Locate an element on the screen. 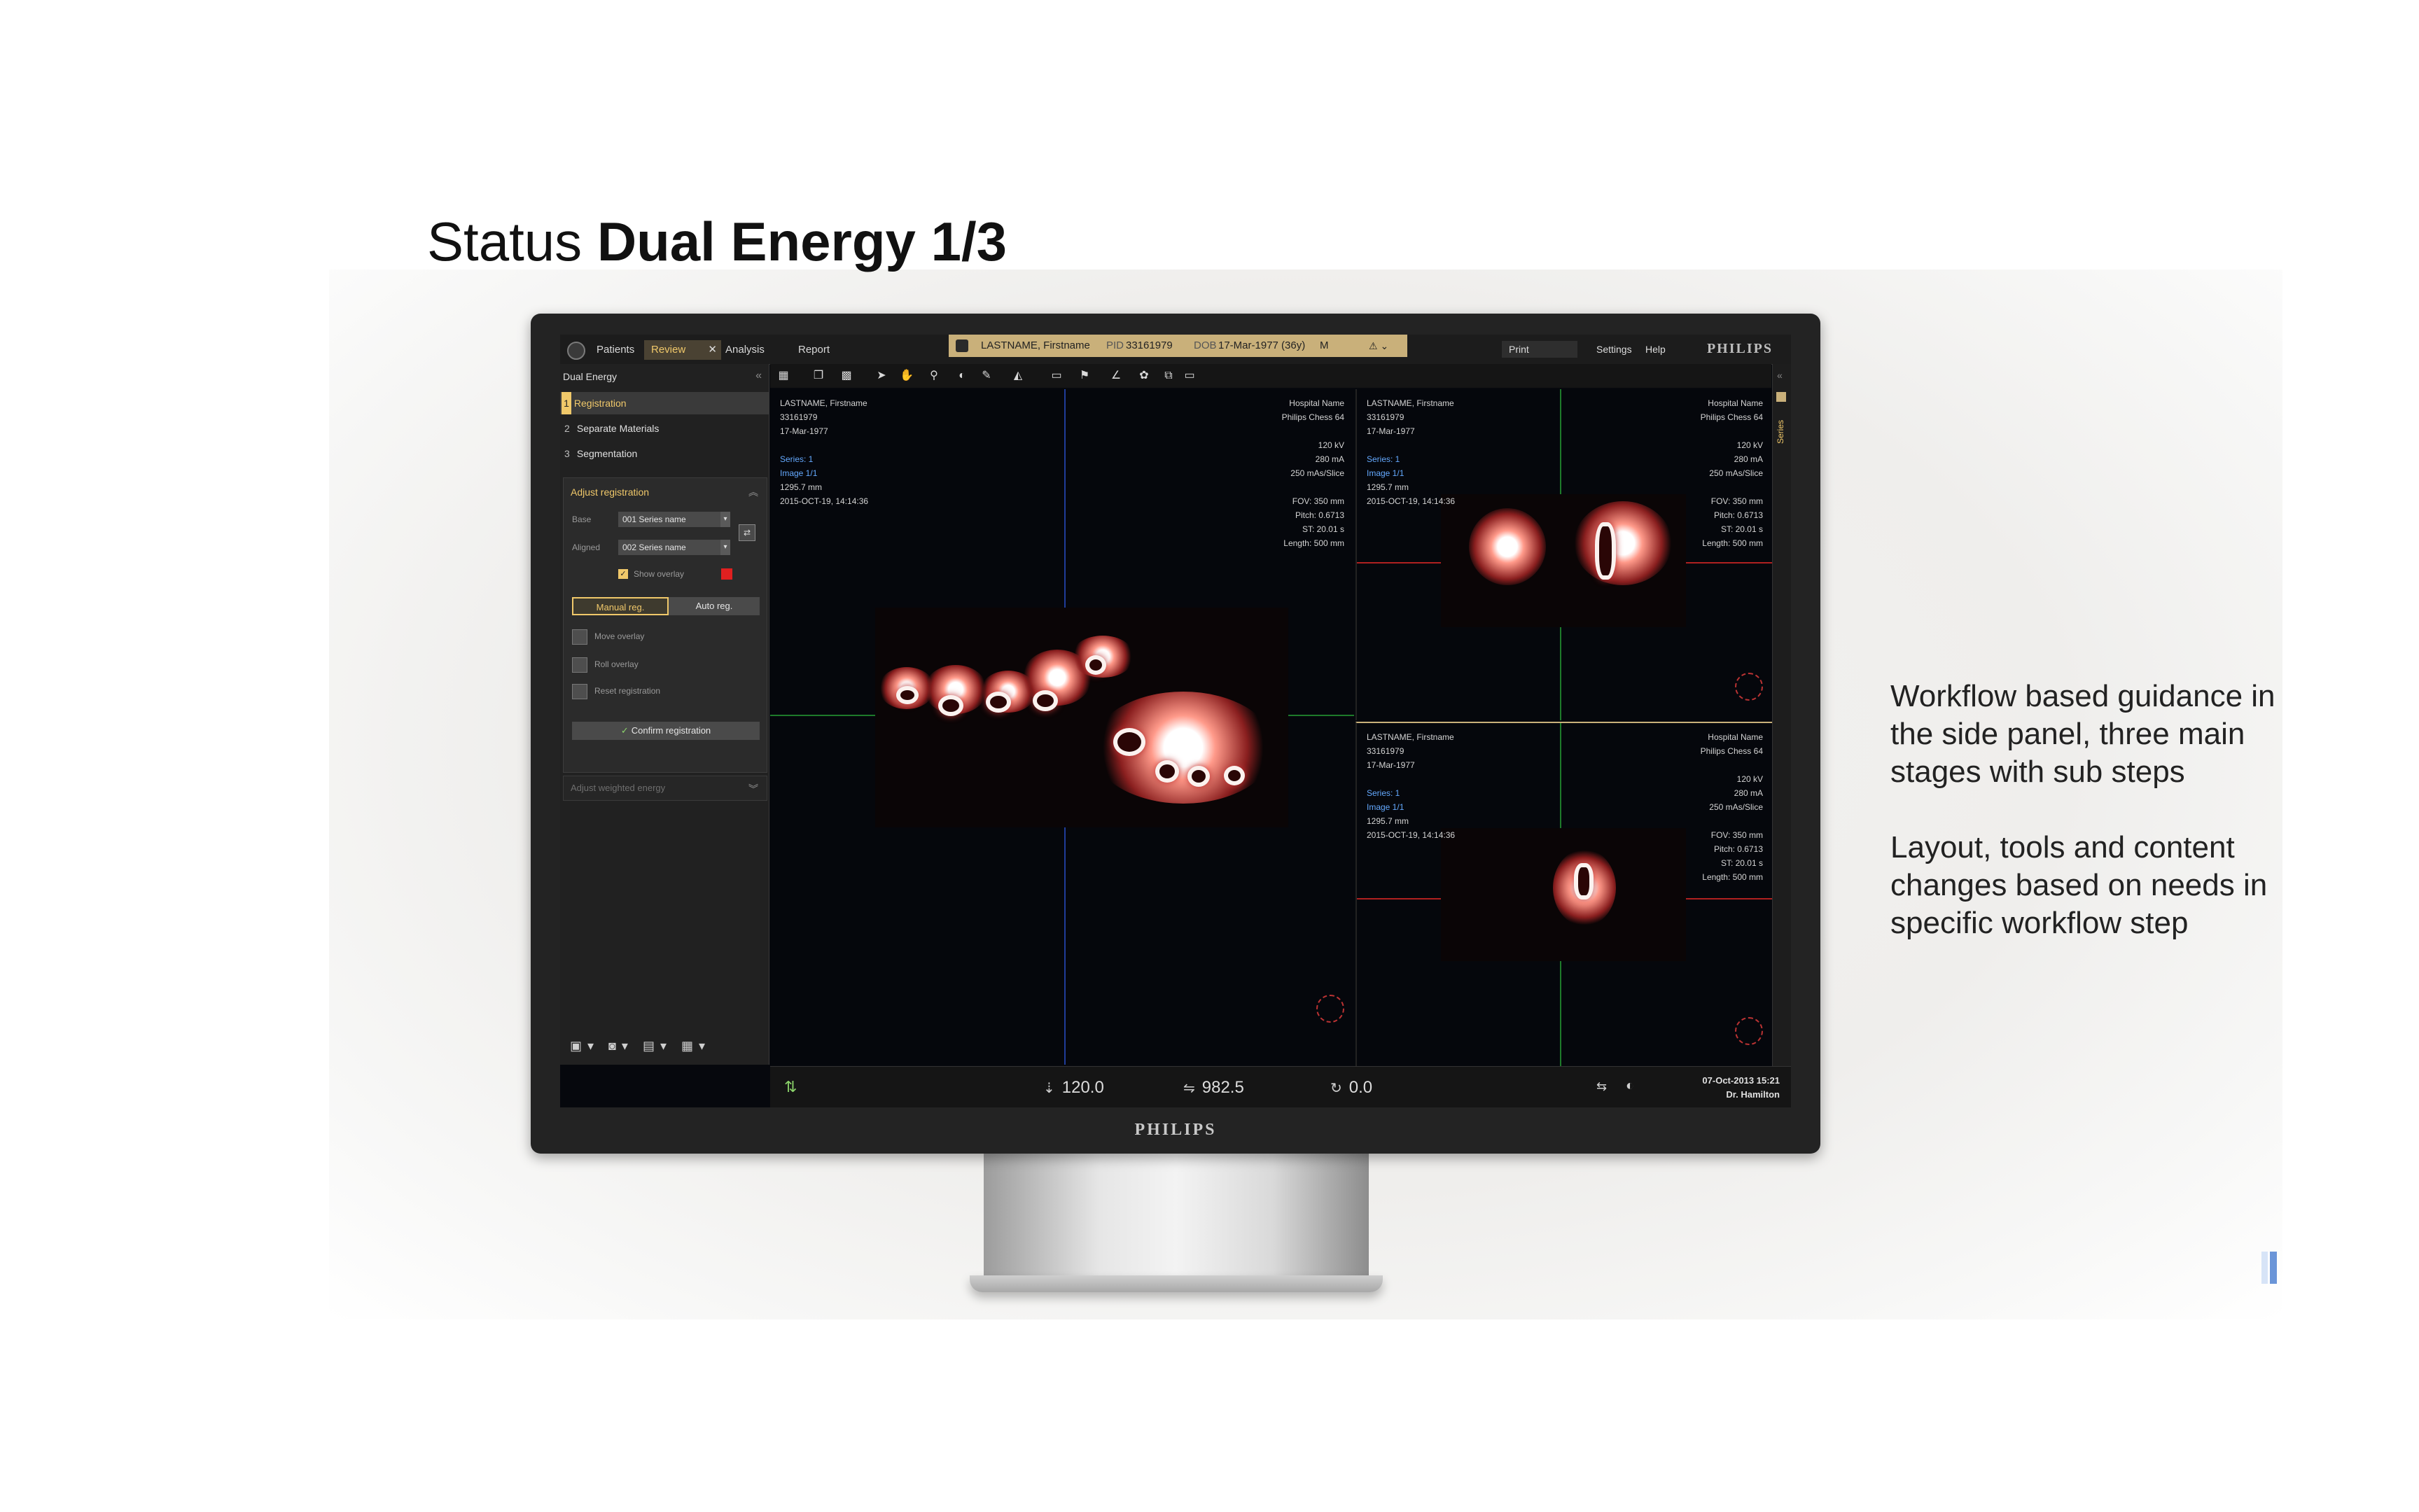 The height and width of the screenshot is (1512, 2419). zoom-icon: ⚲ is located at coordinates (934, 376).